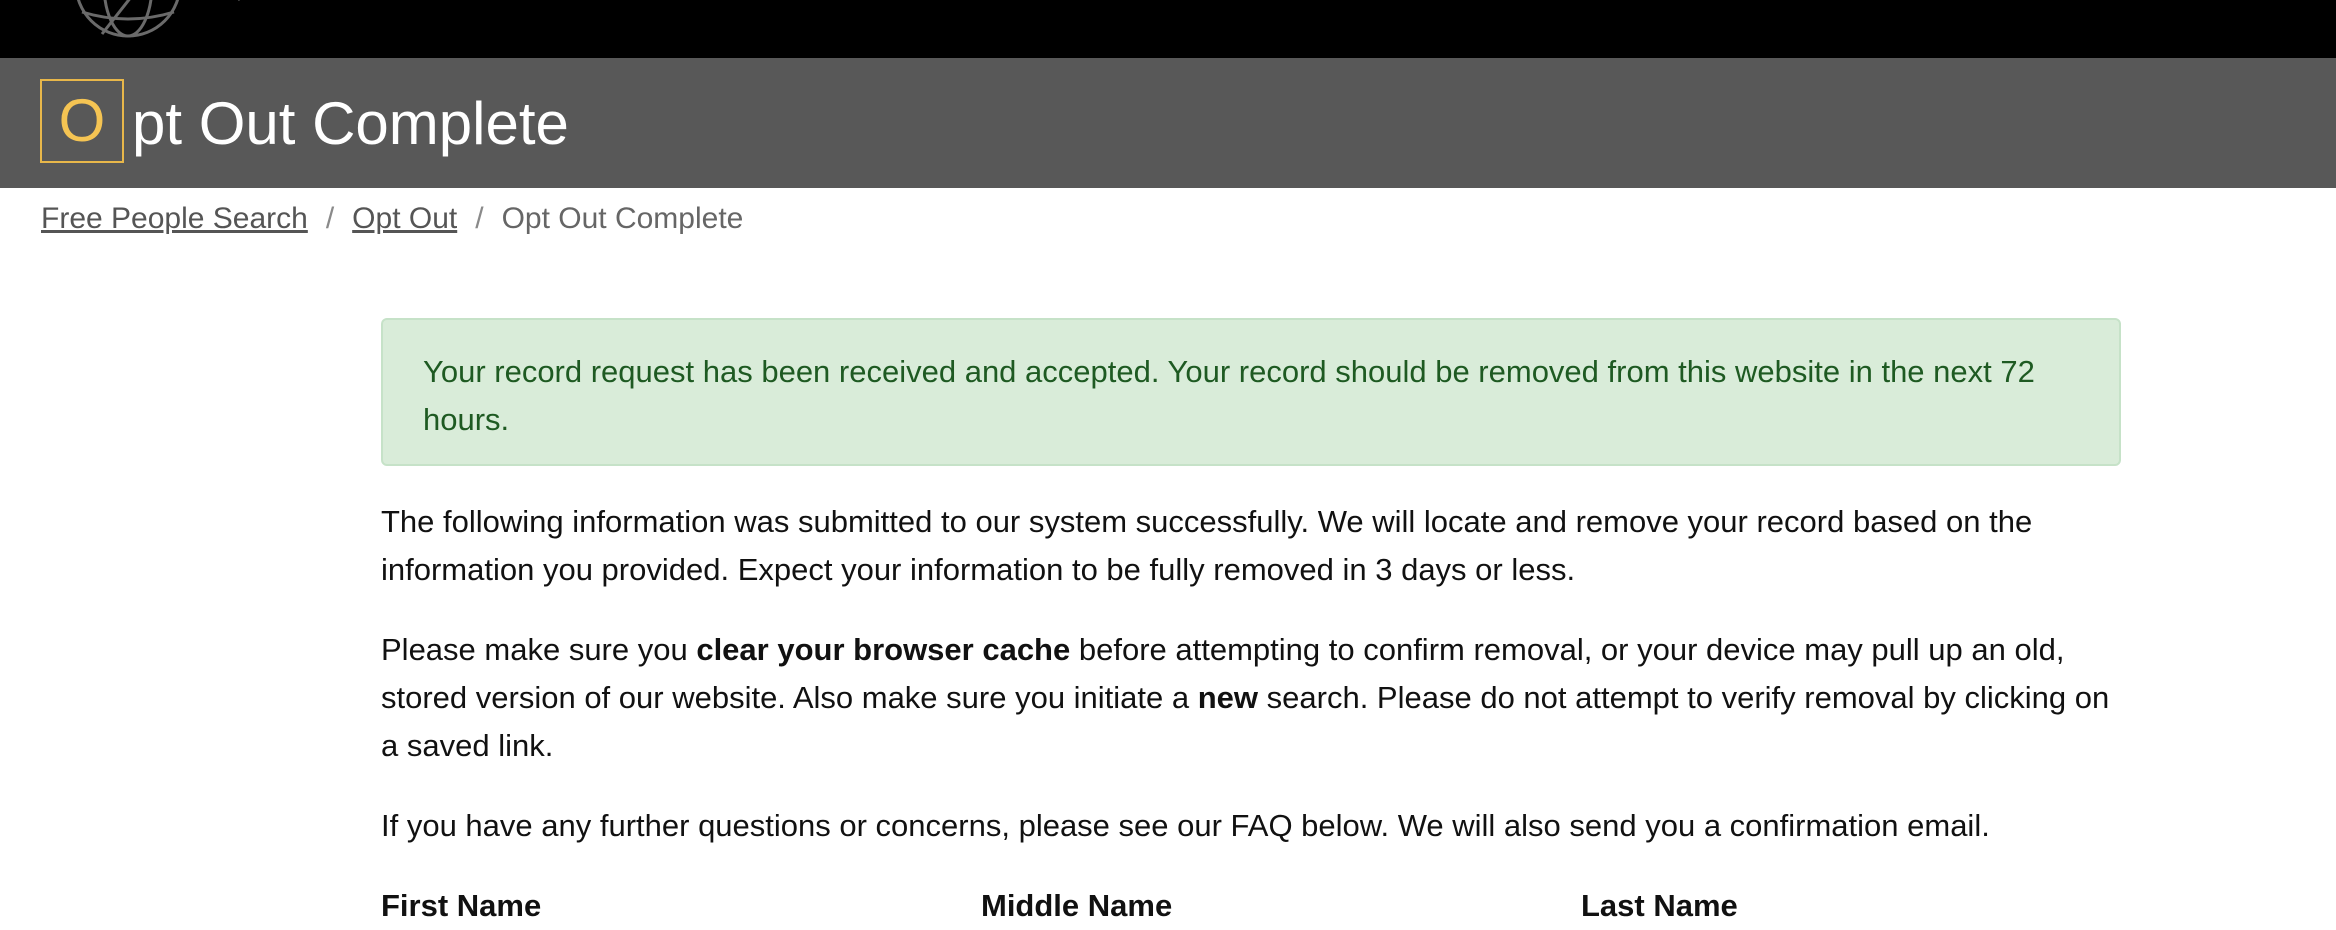  Describe the element at coordinates (1077, 905) in the screenshot. I see `column-header-middle-name: Middle Name` at that location.